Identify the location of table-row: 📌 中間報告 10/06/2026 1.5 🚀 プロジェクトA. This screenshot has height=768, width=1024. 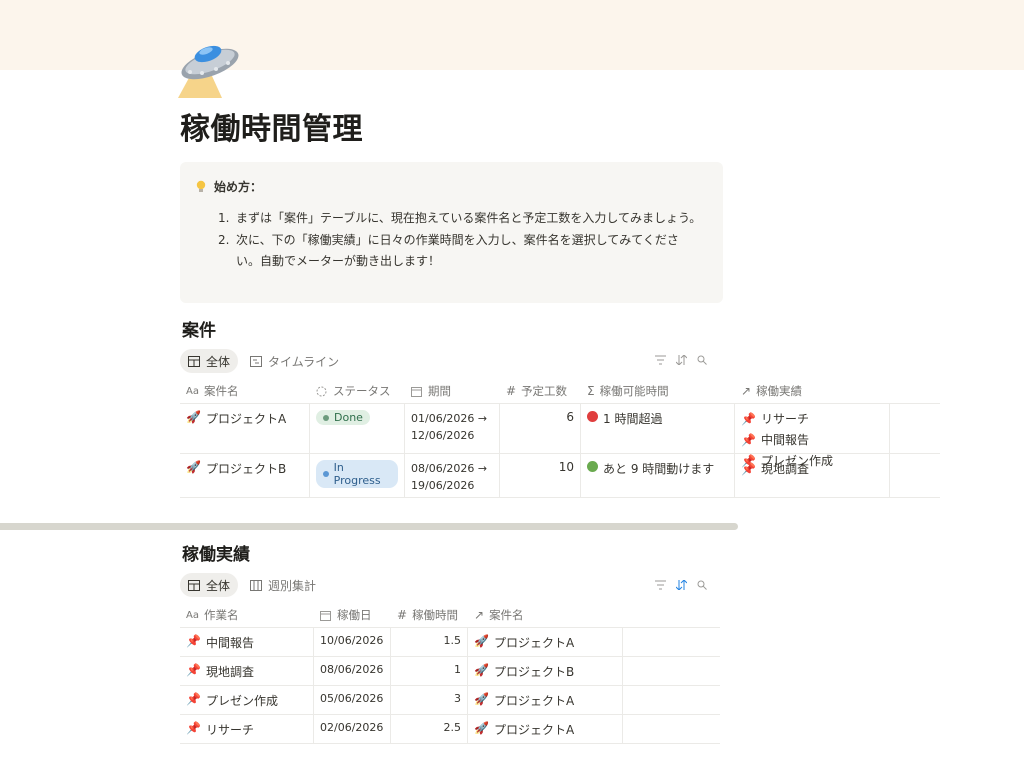
(450, 642).